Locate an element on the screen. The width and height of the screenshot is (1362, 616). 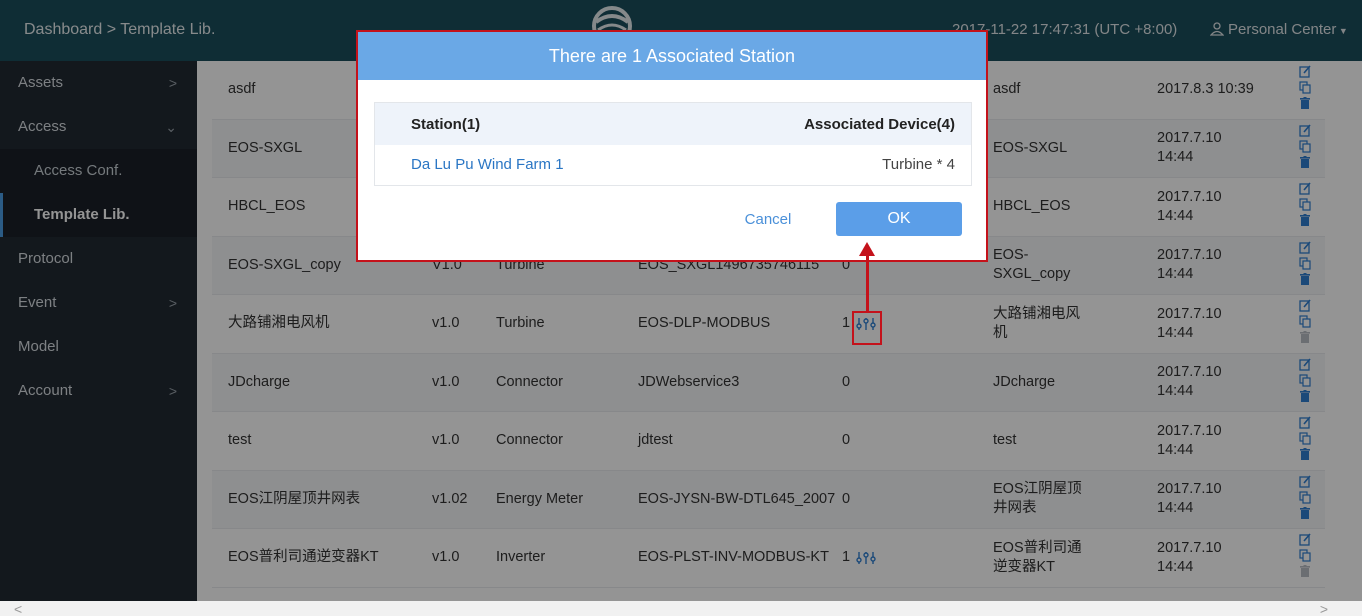
dialog-title: There are 1 Associated Station is located at coordinates (672, 56).